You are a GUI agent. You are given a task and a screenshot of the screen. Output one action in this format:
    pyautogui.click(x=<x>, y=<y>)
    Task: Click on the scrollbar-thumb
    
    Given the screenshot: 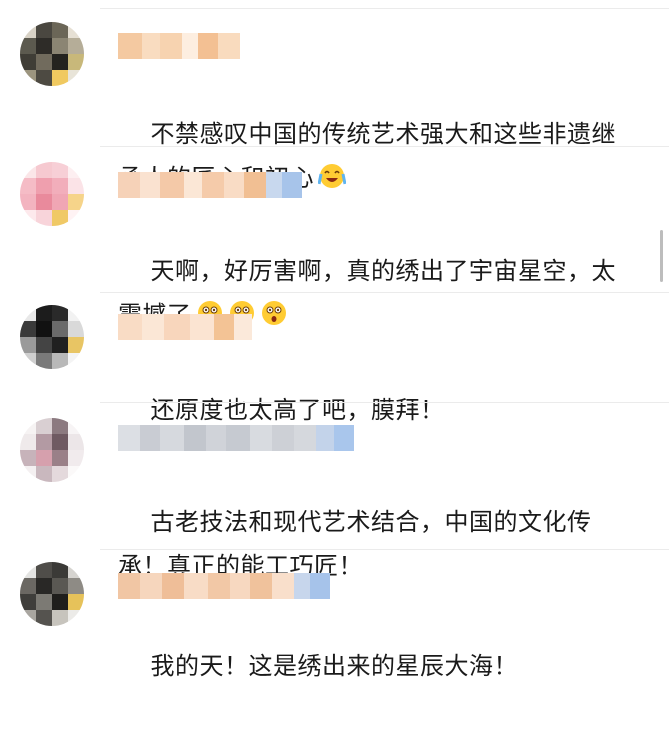 What is the action you would take?
    pyautogui.click(x=661, y=256)
    